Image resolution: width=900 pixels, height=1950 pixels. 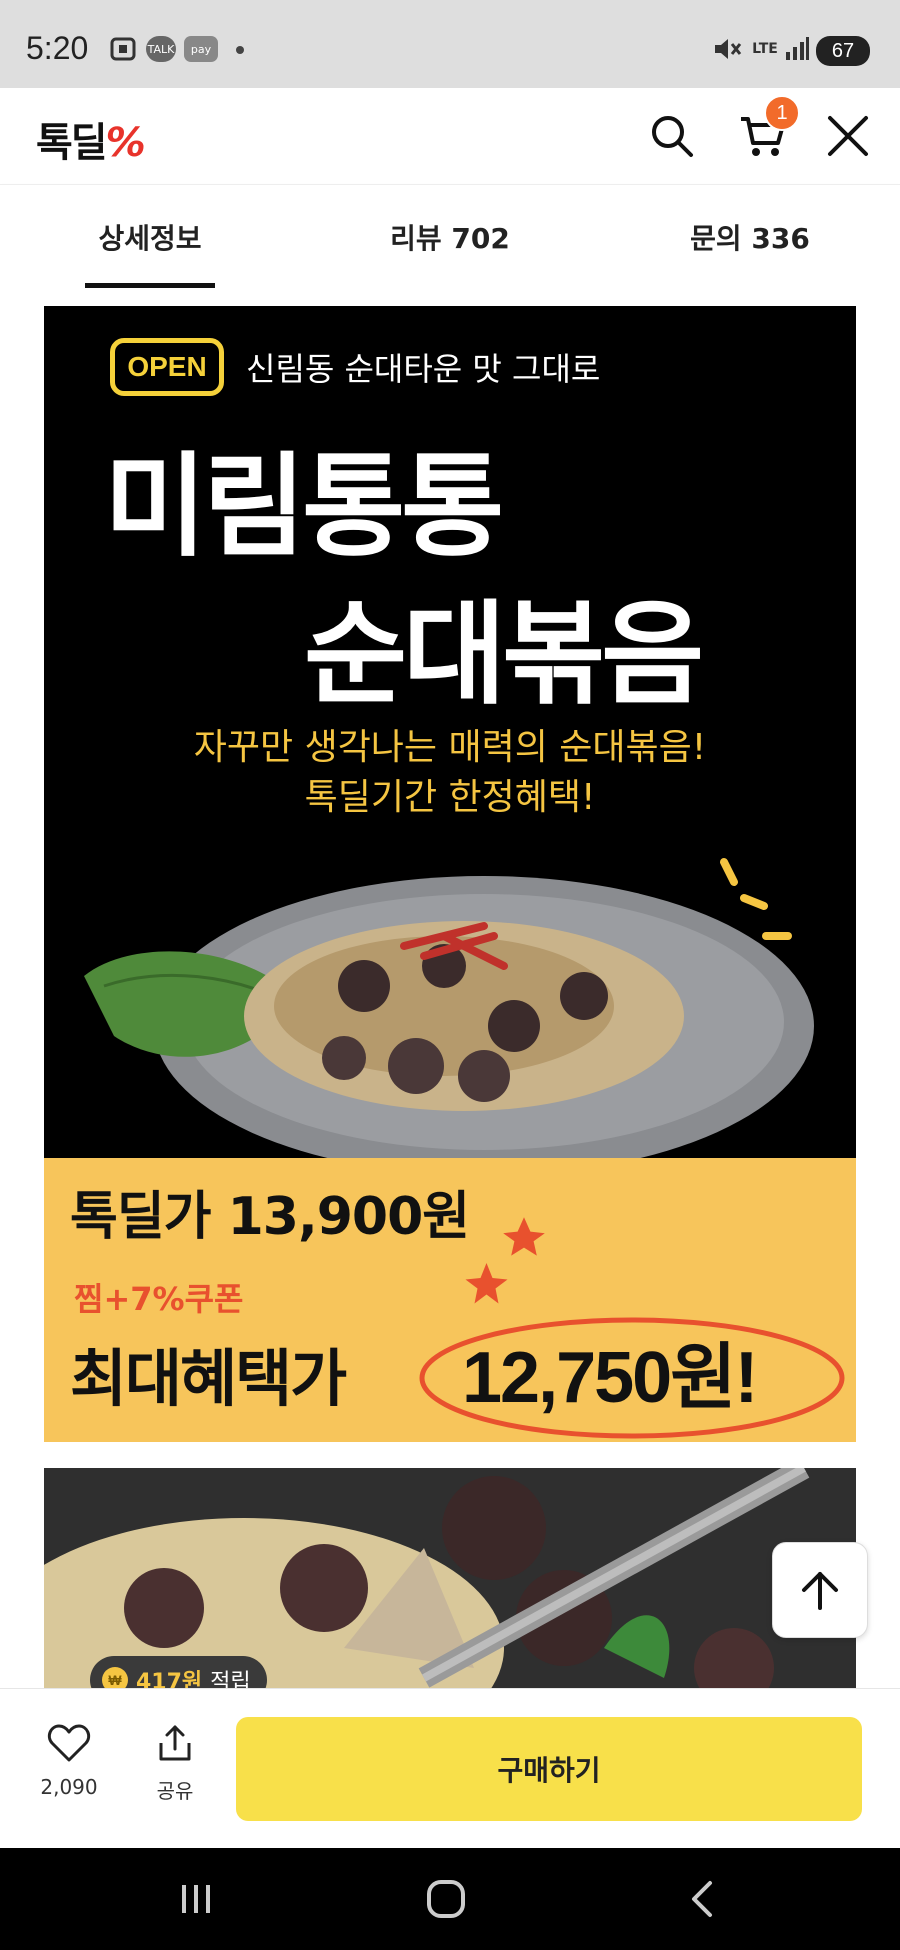 What do you see at coordinates (72, 143) in the screenshot?
I see `logo-text: 톡딜` at bounding box center [72, 143].